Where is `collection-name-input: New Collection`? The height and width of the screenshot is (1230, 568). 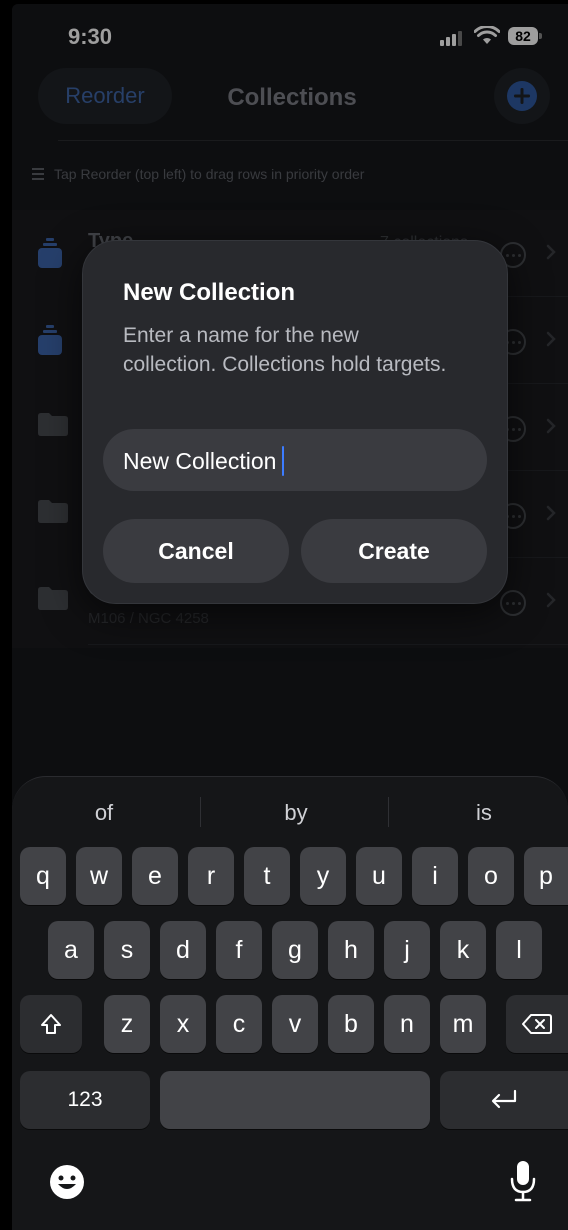
collection-name-input: New Collection is located at coordinates (295, 460).